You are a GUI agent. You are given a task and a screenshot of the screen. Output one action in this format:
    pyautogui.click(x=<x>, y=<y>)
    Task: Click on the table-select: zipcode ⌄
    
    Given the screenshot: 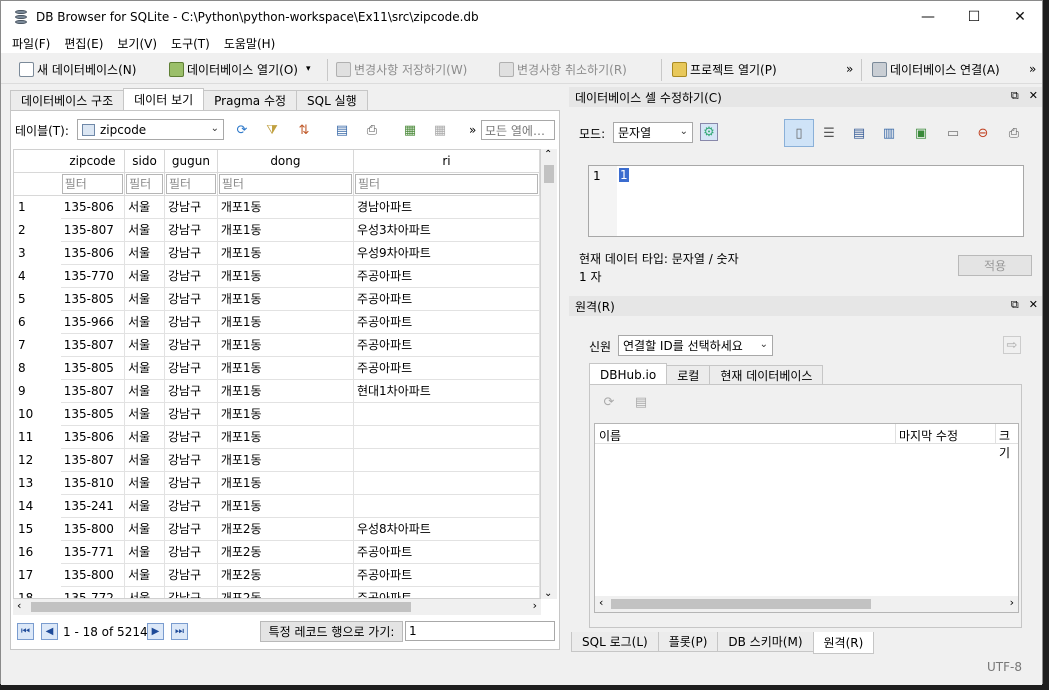 What is the action you would take?
    pyautogui.click(x=150, y=129)
    